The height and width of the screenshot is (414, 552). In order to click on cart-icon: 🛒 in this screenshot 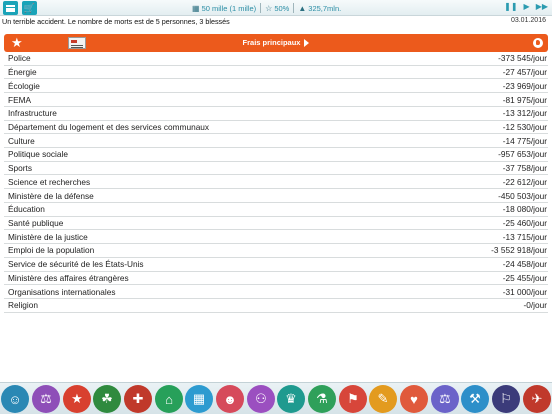, I will do `click(29, 7)`.